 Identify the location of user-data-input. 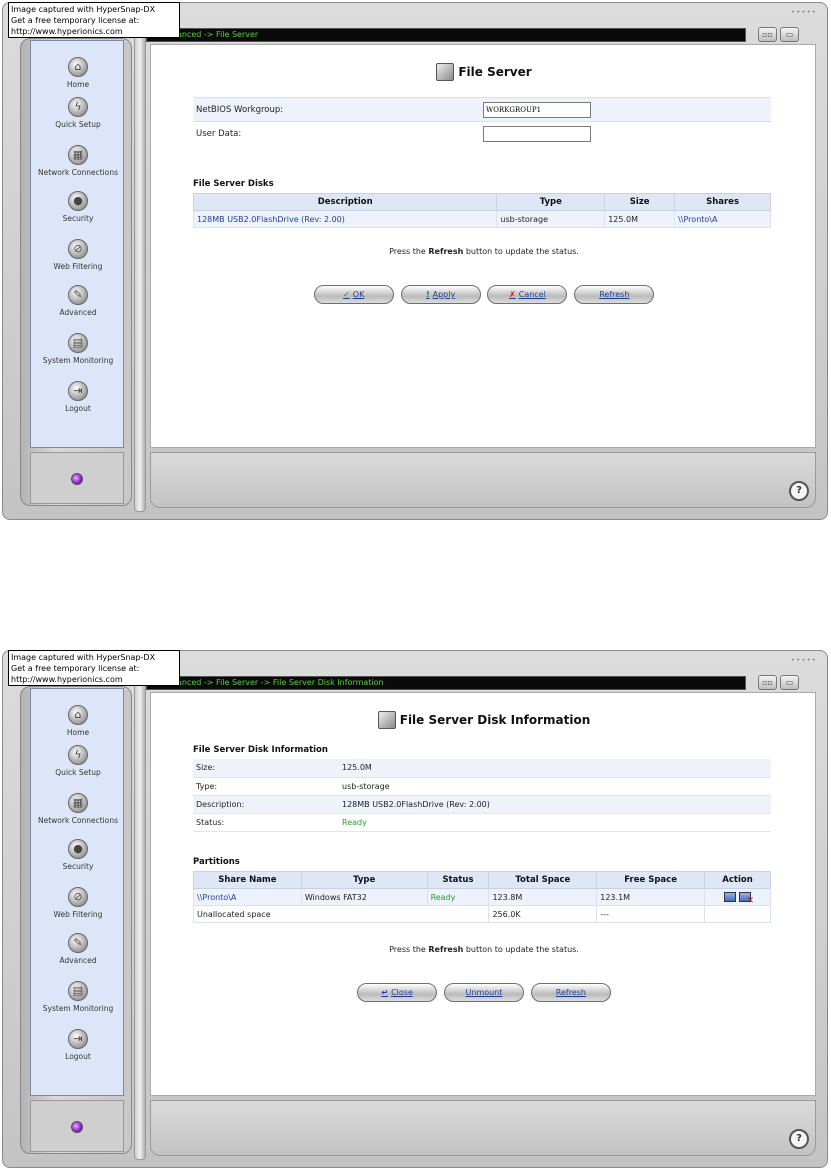
(537, 133).